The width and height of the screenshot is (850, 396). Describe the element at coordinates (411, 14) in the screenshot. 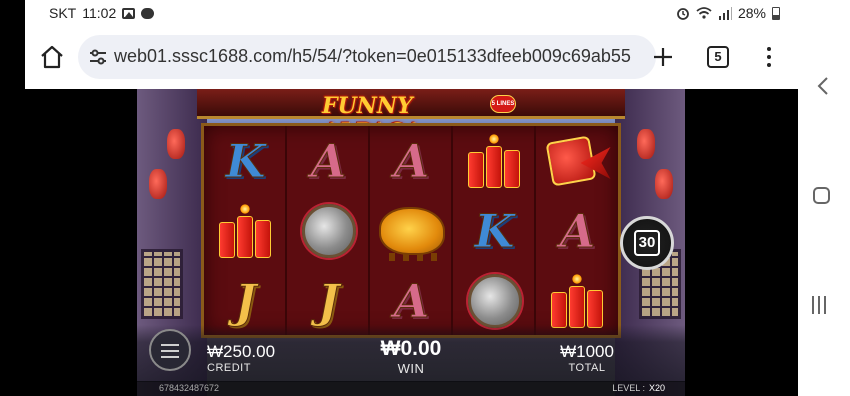

I see `status-bar: SKT 11:02 28%` at that location.